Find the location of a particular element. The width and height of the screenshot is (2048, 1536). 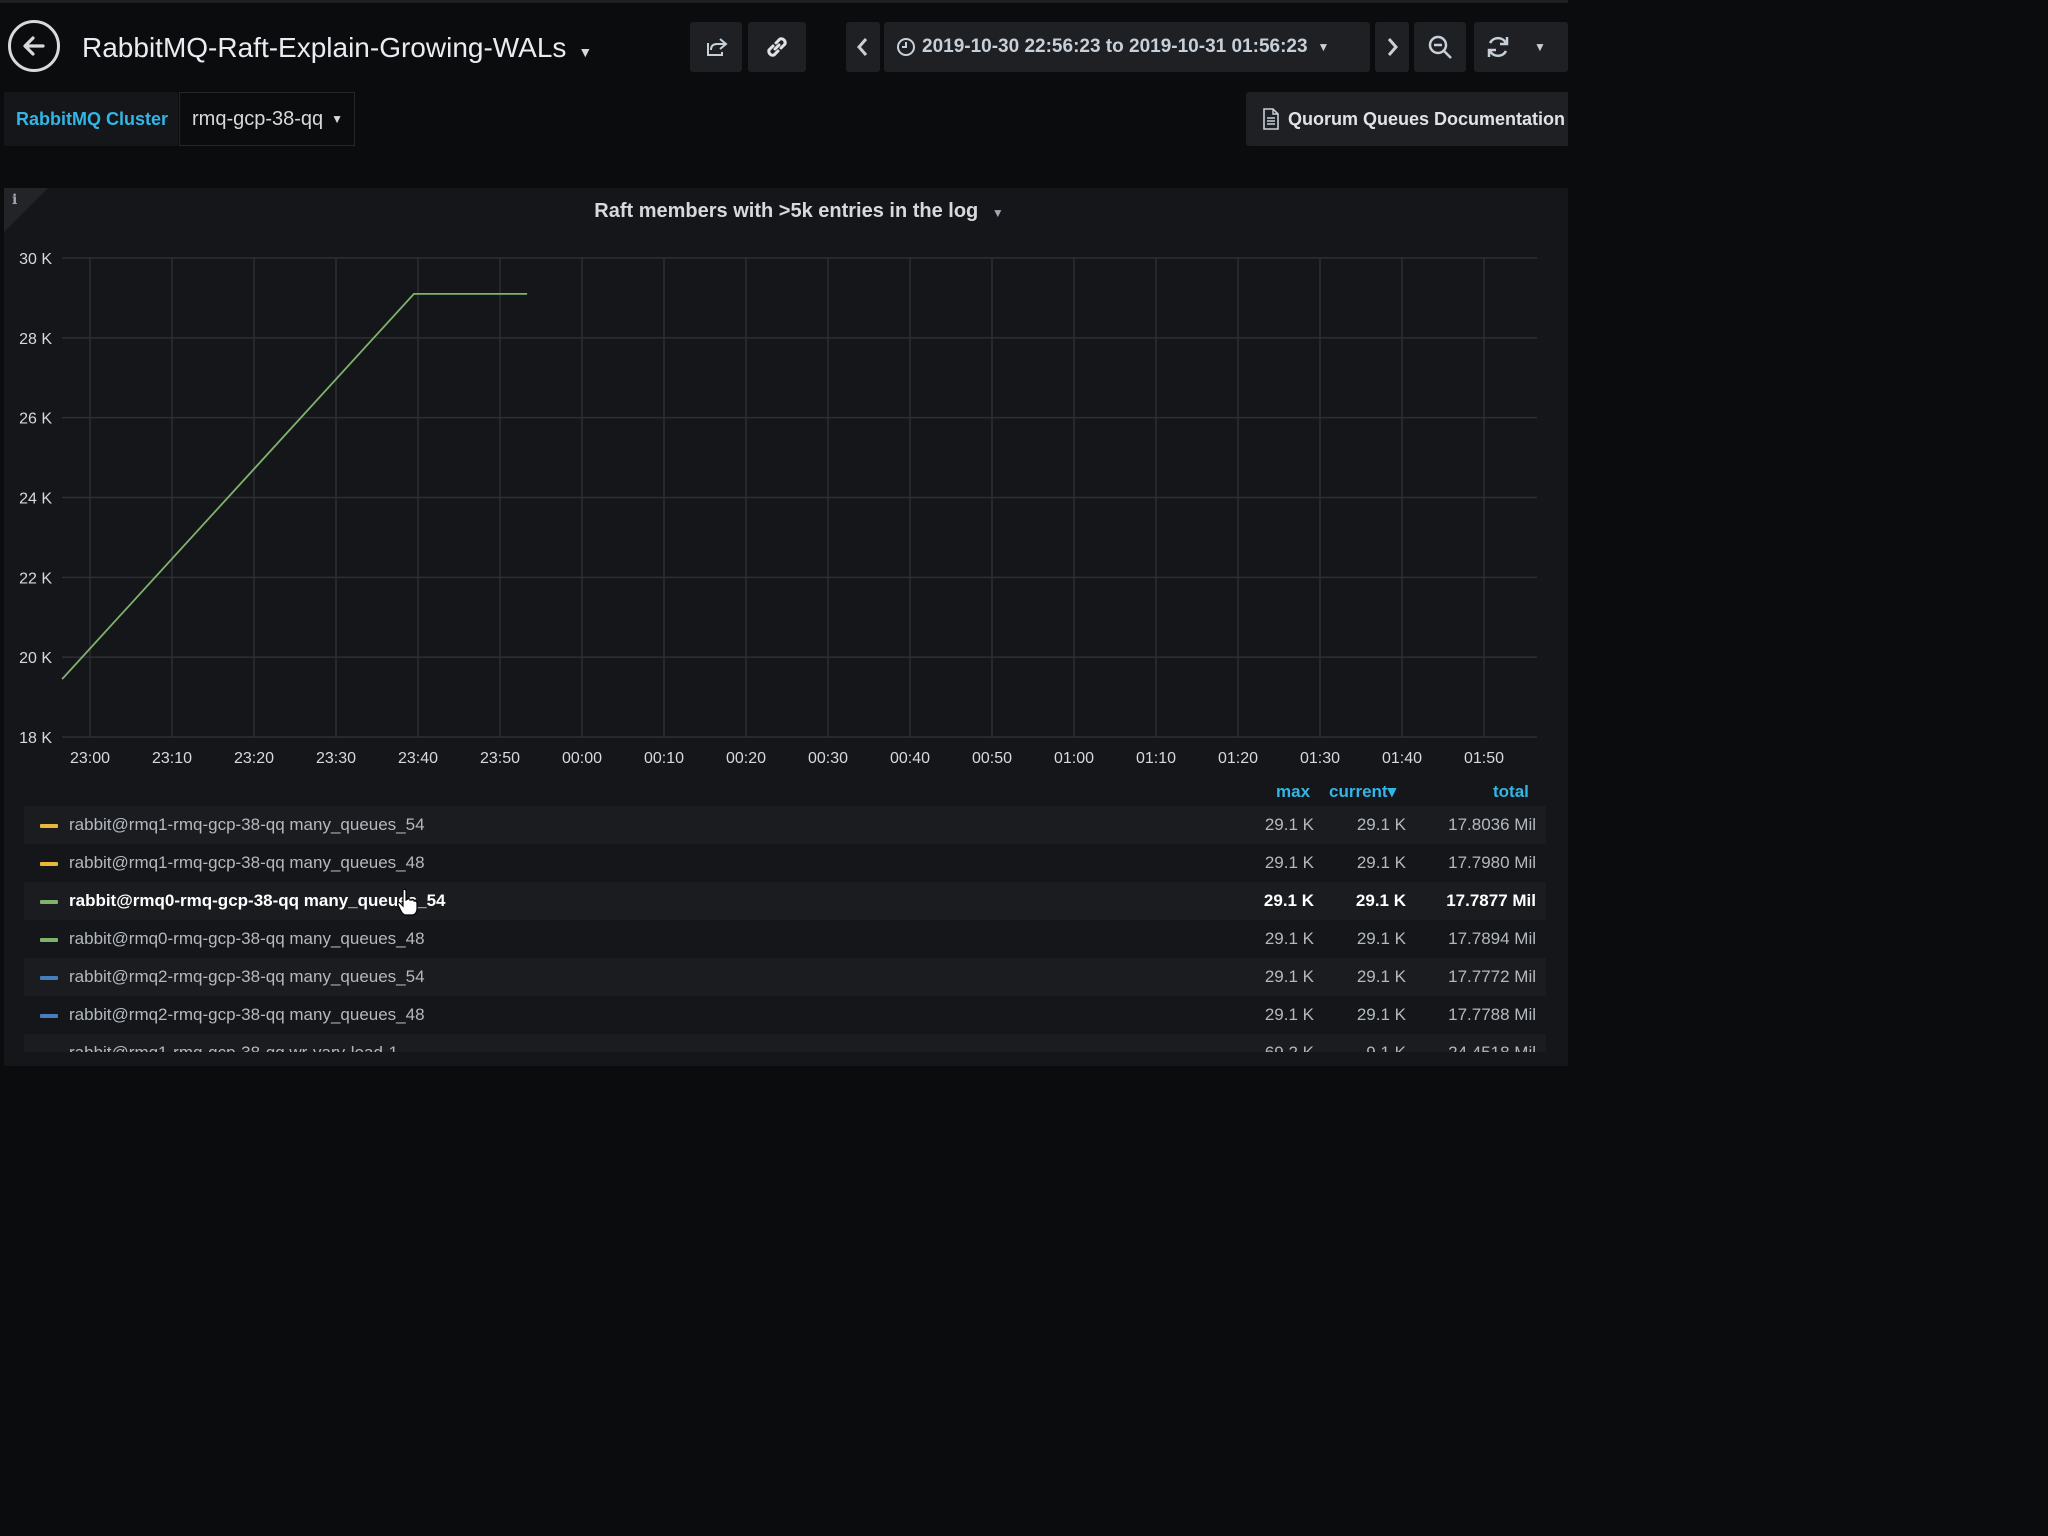

clock-icon is located at coordinates (906, 47).